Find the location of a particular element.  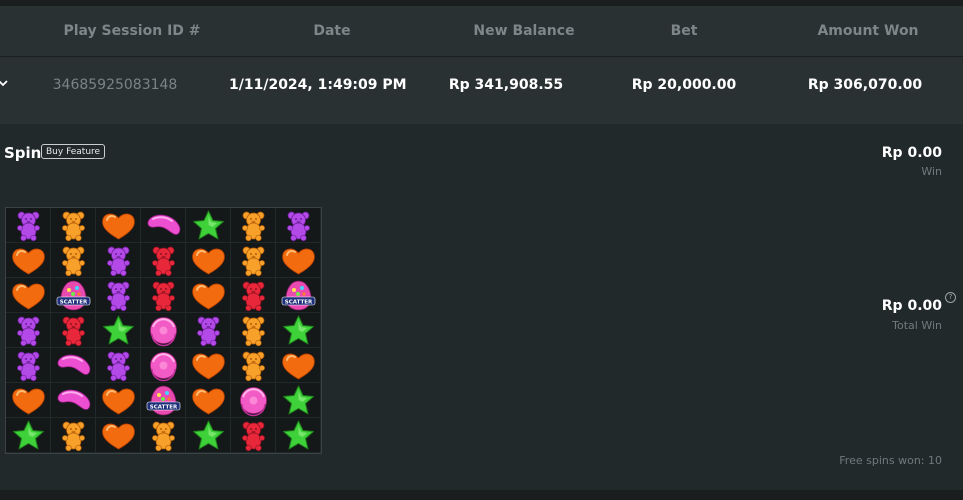

win-label: Win is located at coordinates (931, 171).